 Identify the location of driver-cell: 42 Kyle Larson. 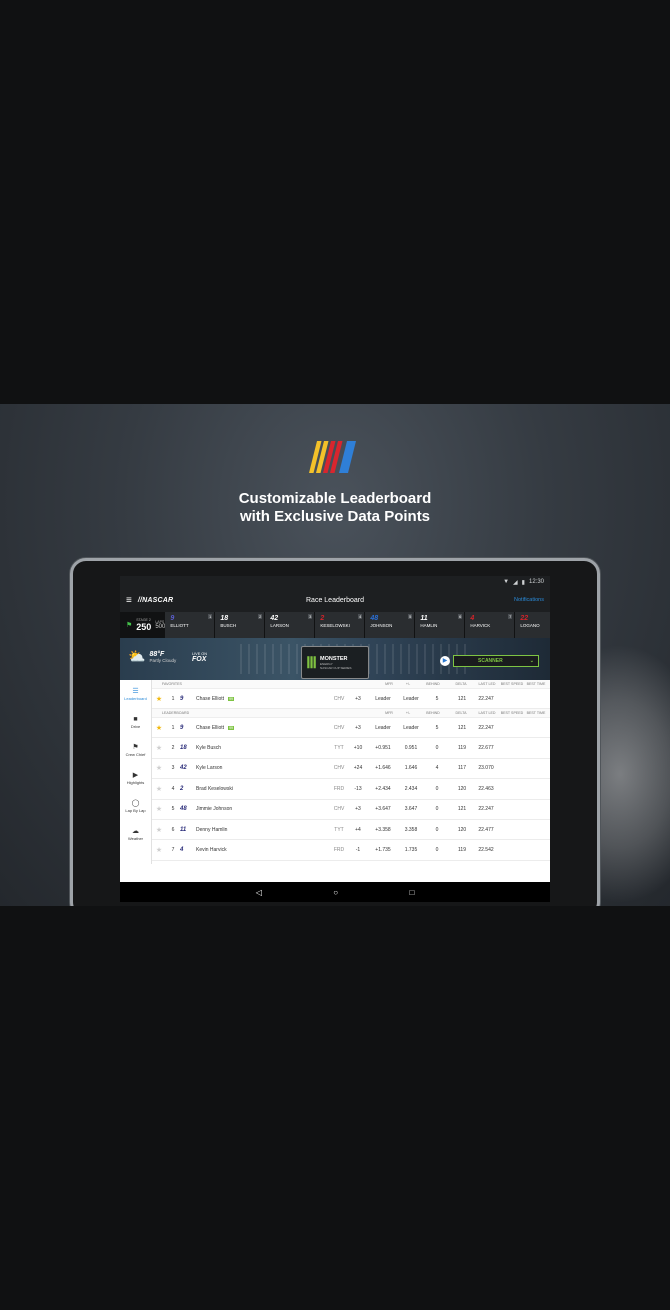
(255, 768).